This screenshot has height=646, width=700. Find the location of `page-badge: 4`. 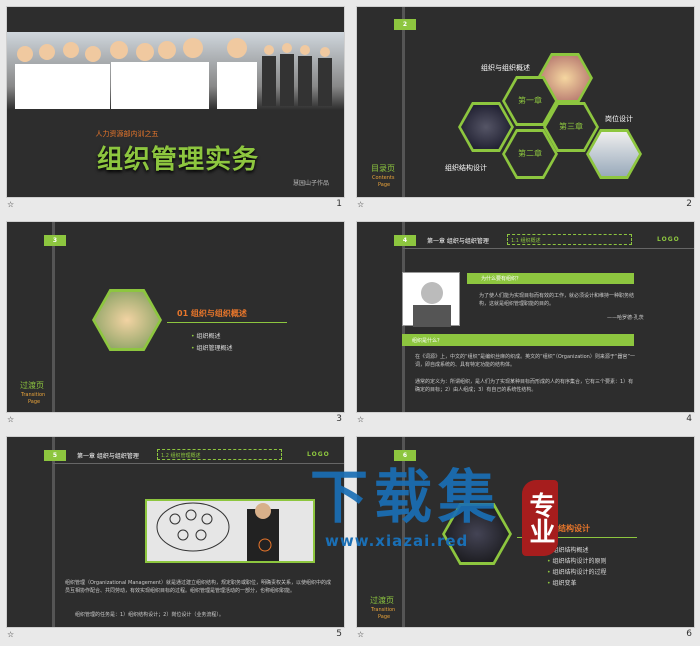

page-badge: 4 is located at coordinates (405, 240).